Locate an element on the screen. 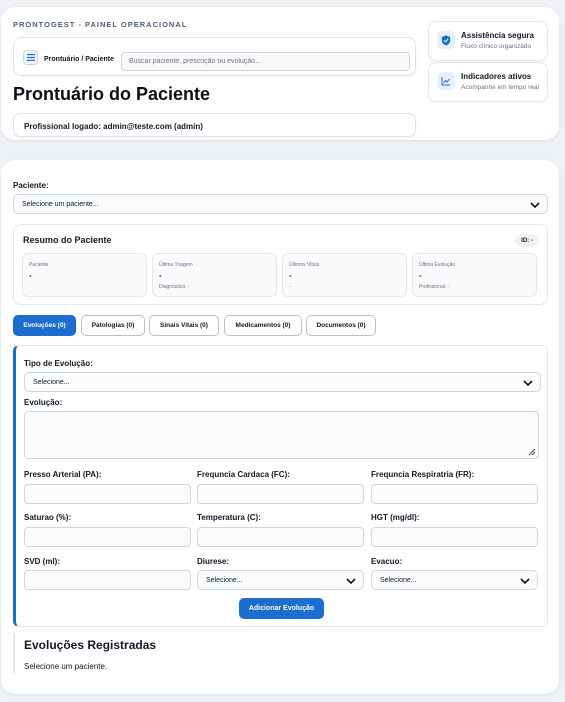 This screenshot has width=565, height=702. summary-cell-sub: - is located at coordinates (290, 287).